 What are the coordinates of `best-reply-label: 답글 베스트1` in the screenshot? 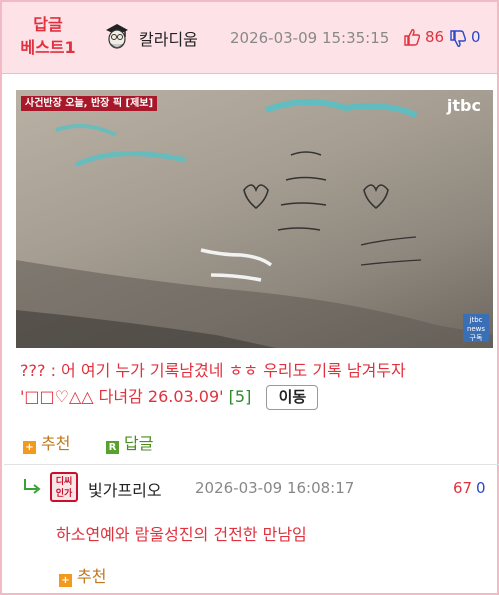 It's located at (48, 36).